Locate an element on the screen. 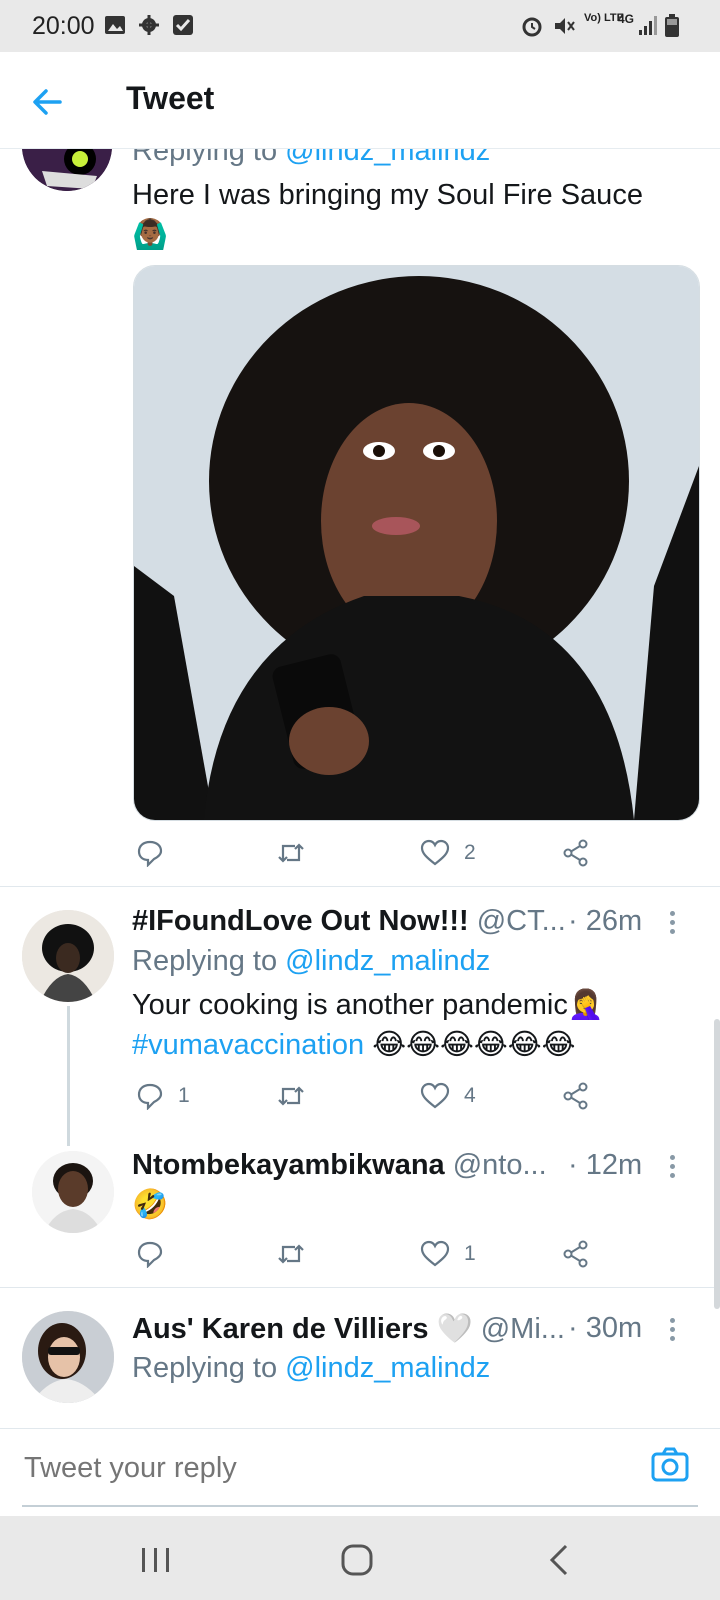  tweet-text: 🤣 is located at coordinates (150, 1205).